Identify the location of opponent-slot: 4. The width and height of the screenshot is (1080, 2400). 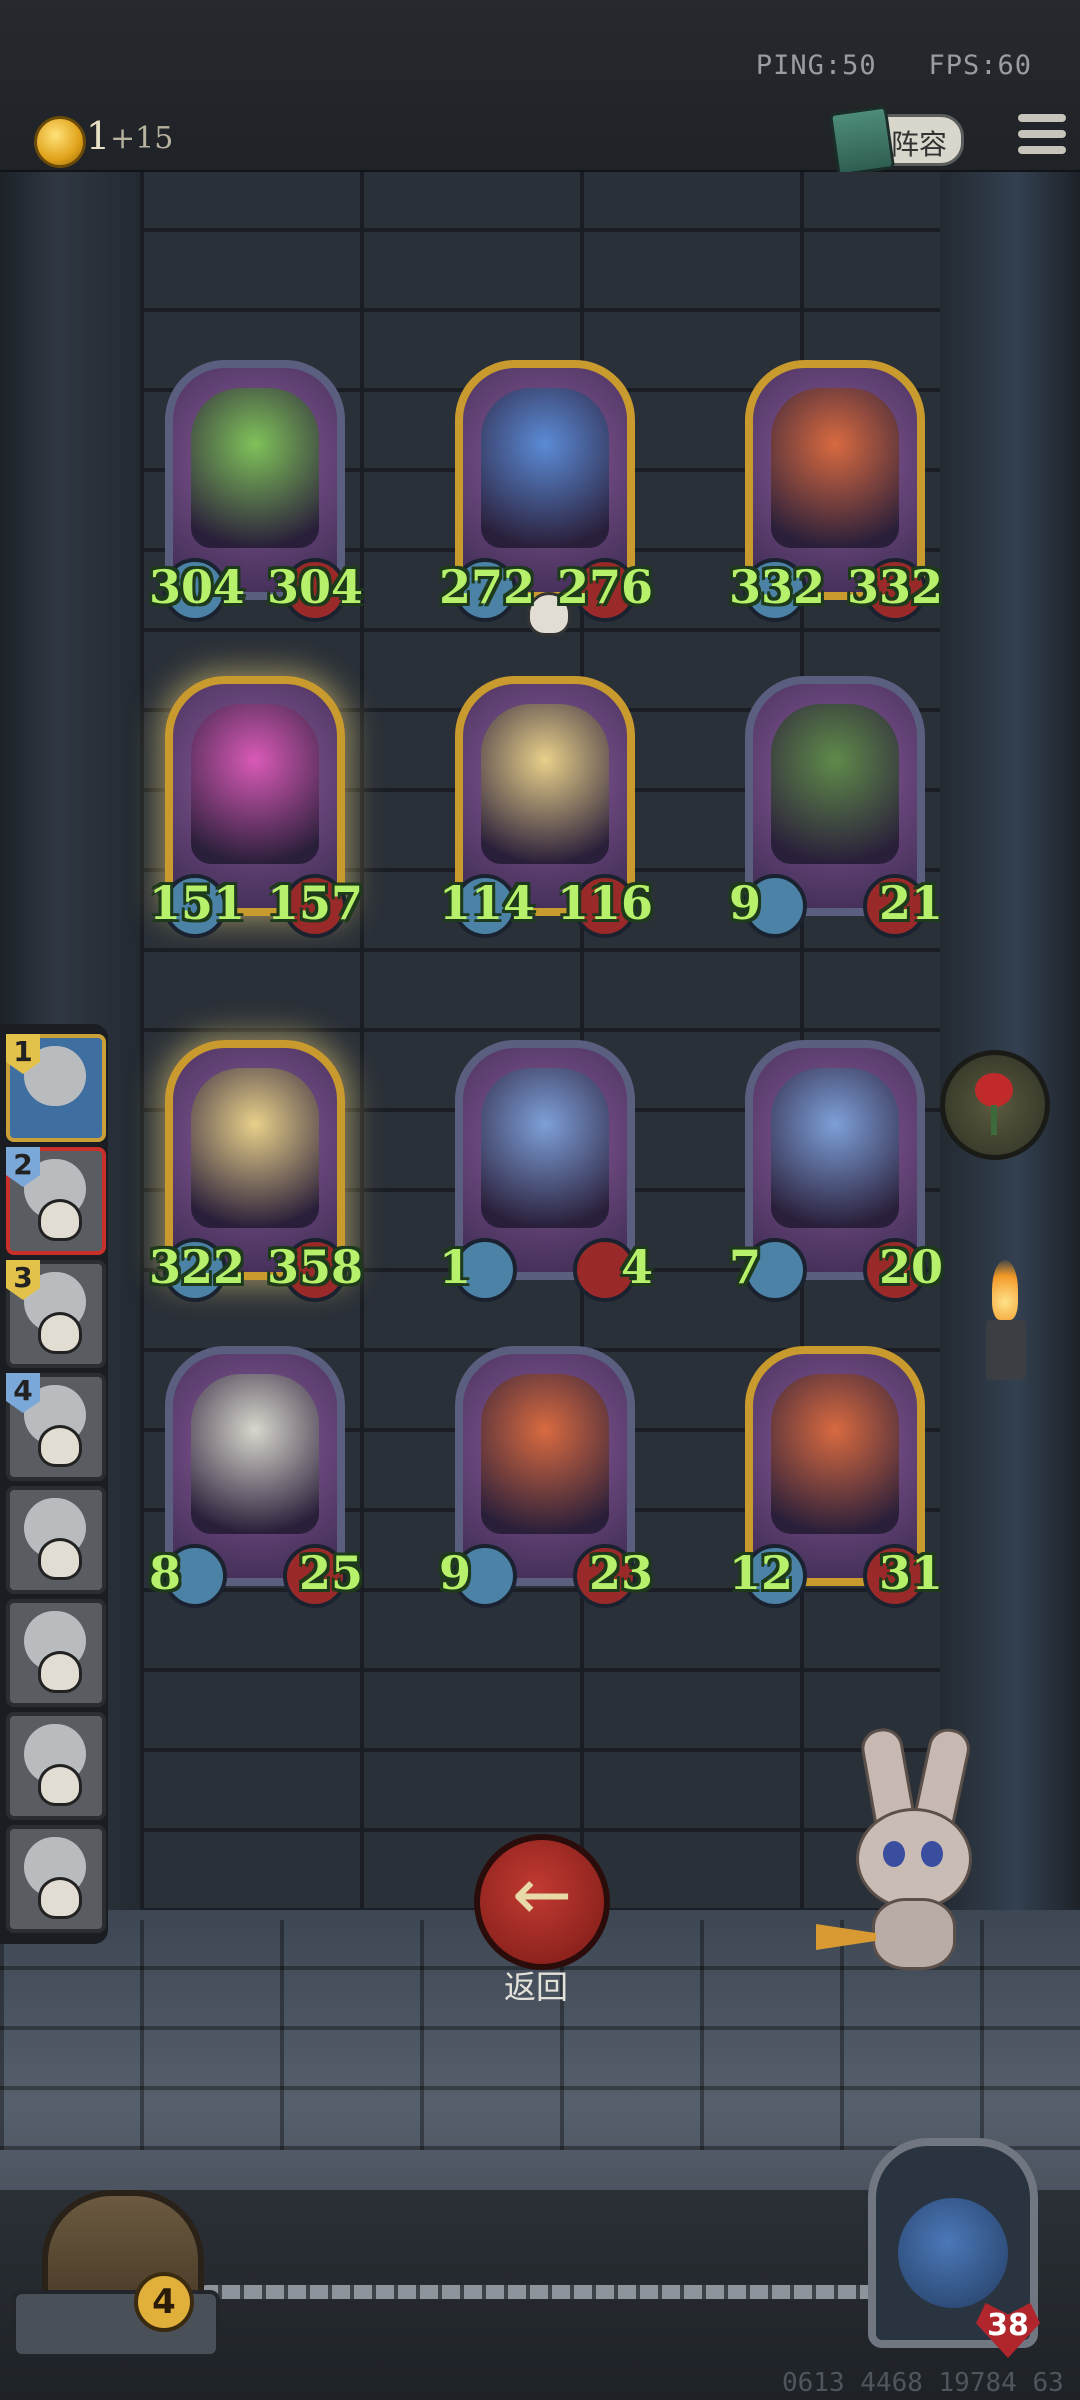
(56, 1427).